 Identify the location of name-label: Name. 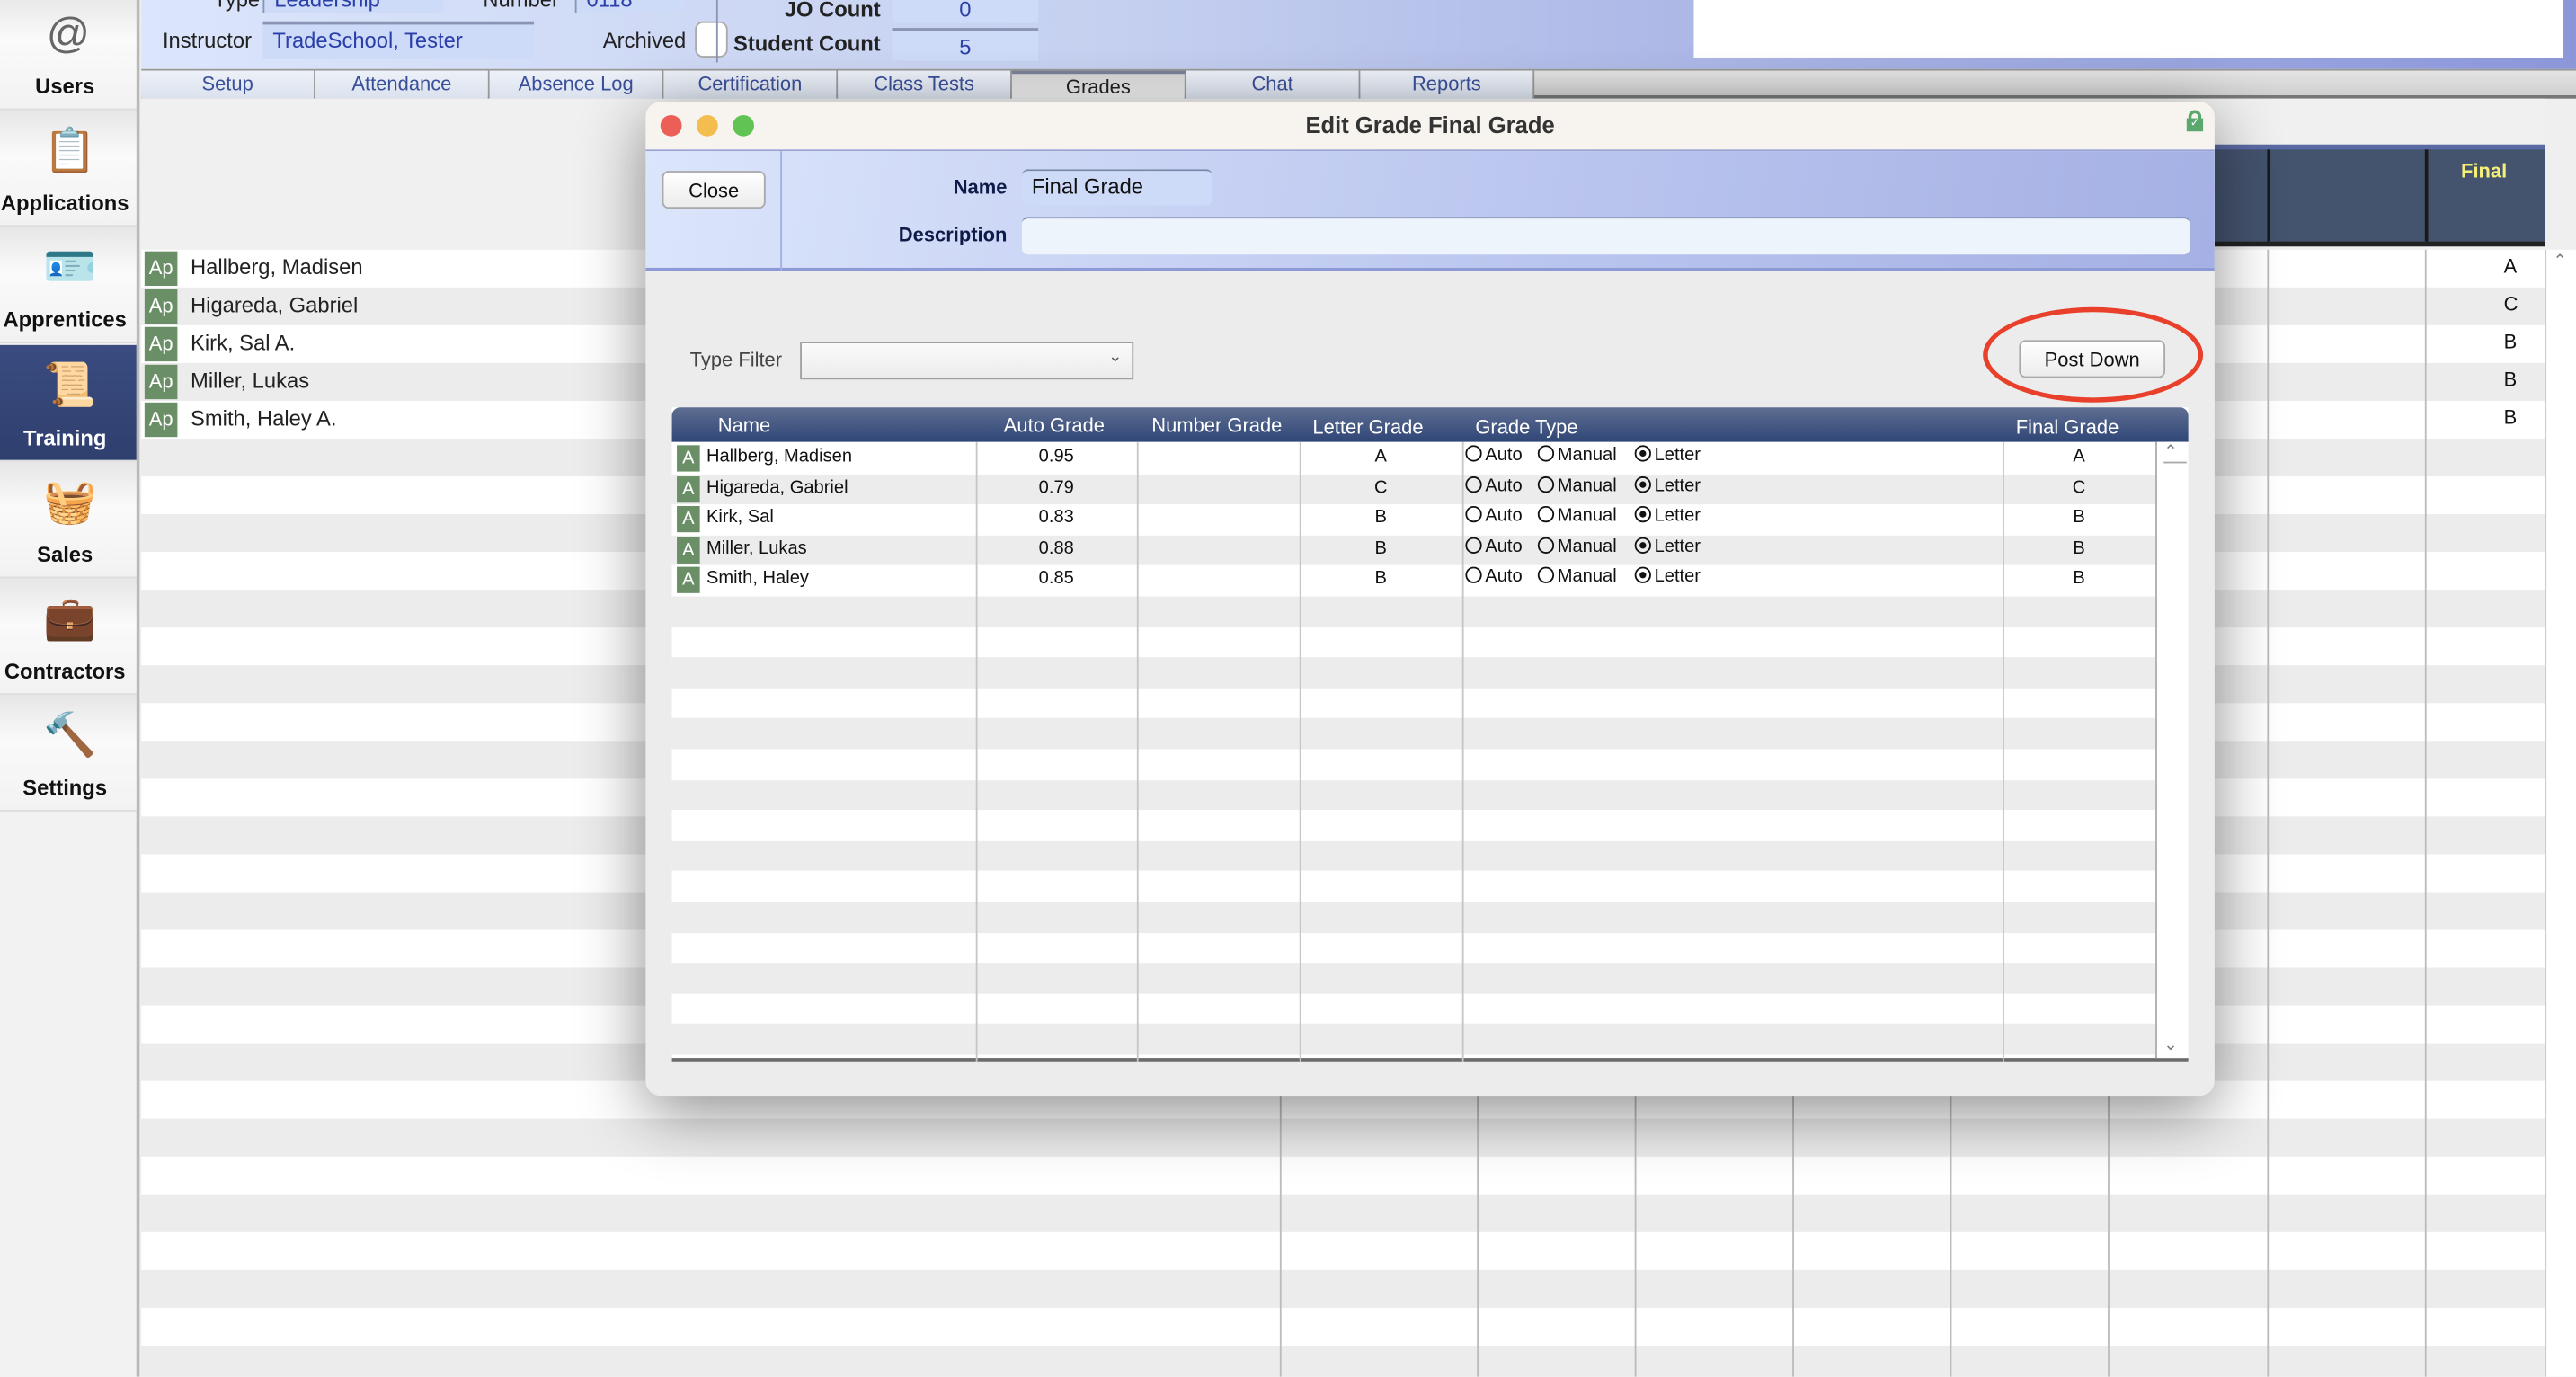
(981, 188).